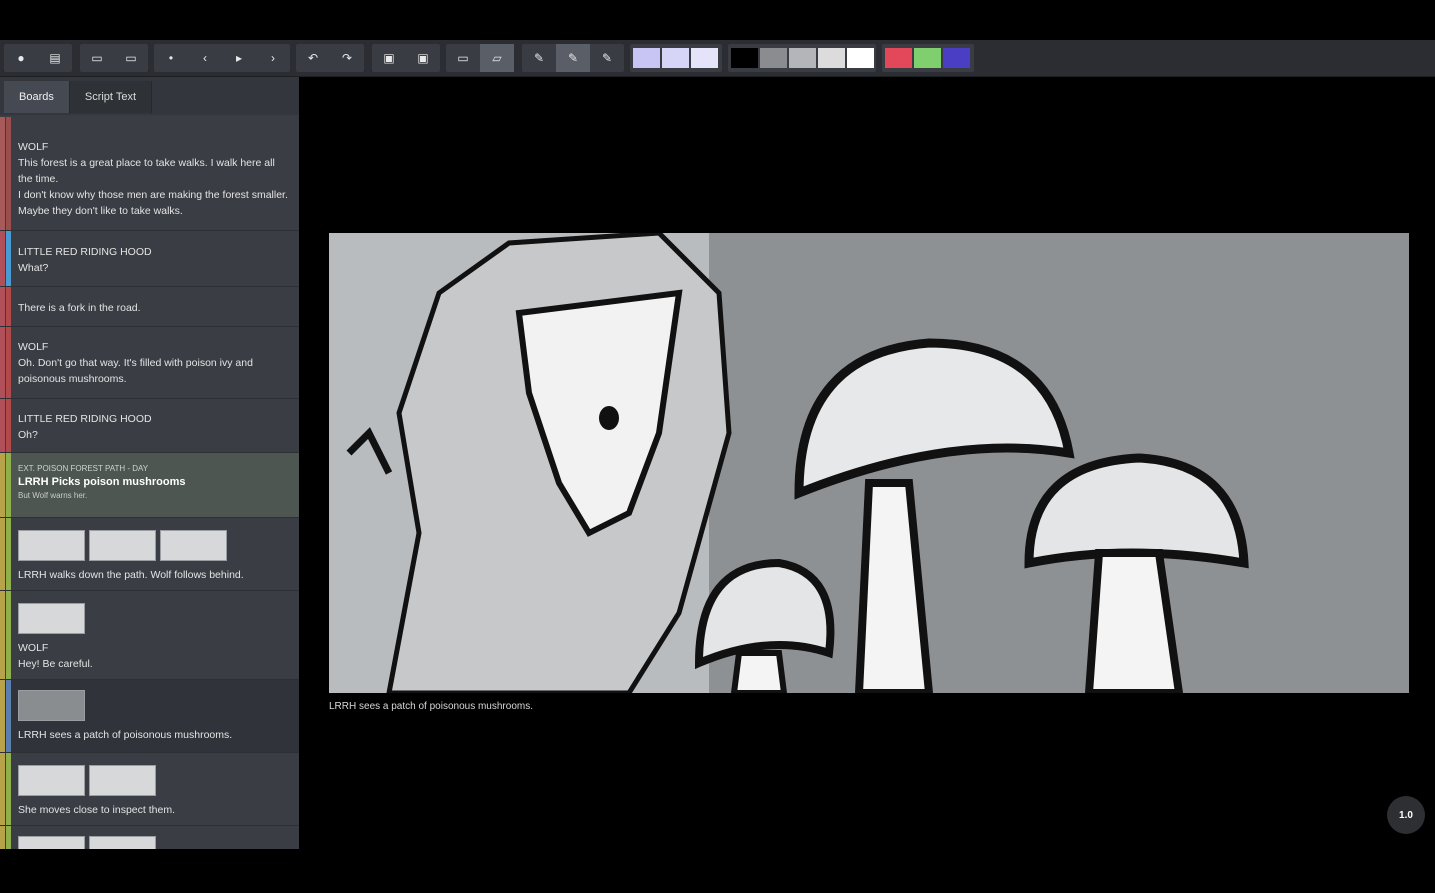 Image resolution: width=1435 pixels, height=893 pixels. I want to click on toolbar: ● ▤ ▭ ▭ • ‹ ▸ › ↶ ↷ ▣ ▣ ▭ ▱ ✎ ✎ ✎, so click(717, 58).